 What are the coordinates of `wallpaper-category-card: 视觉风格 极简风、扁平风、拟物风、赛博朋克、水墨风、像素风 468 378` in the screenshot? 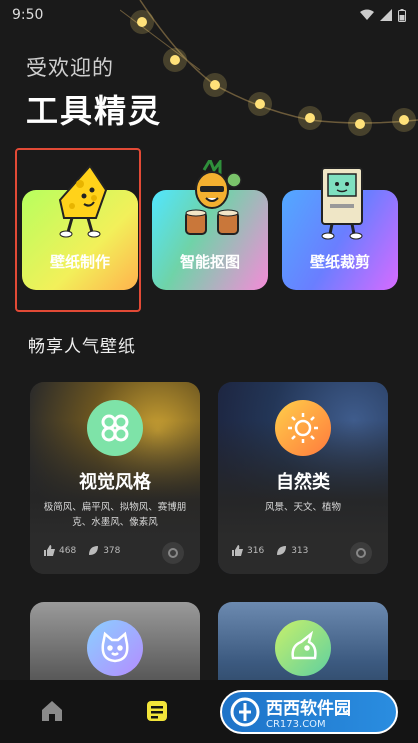 It's located at (115, 478).